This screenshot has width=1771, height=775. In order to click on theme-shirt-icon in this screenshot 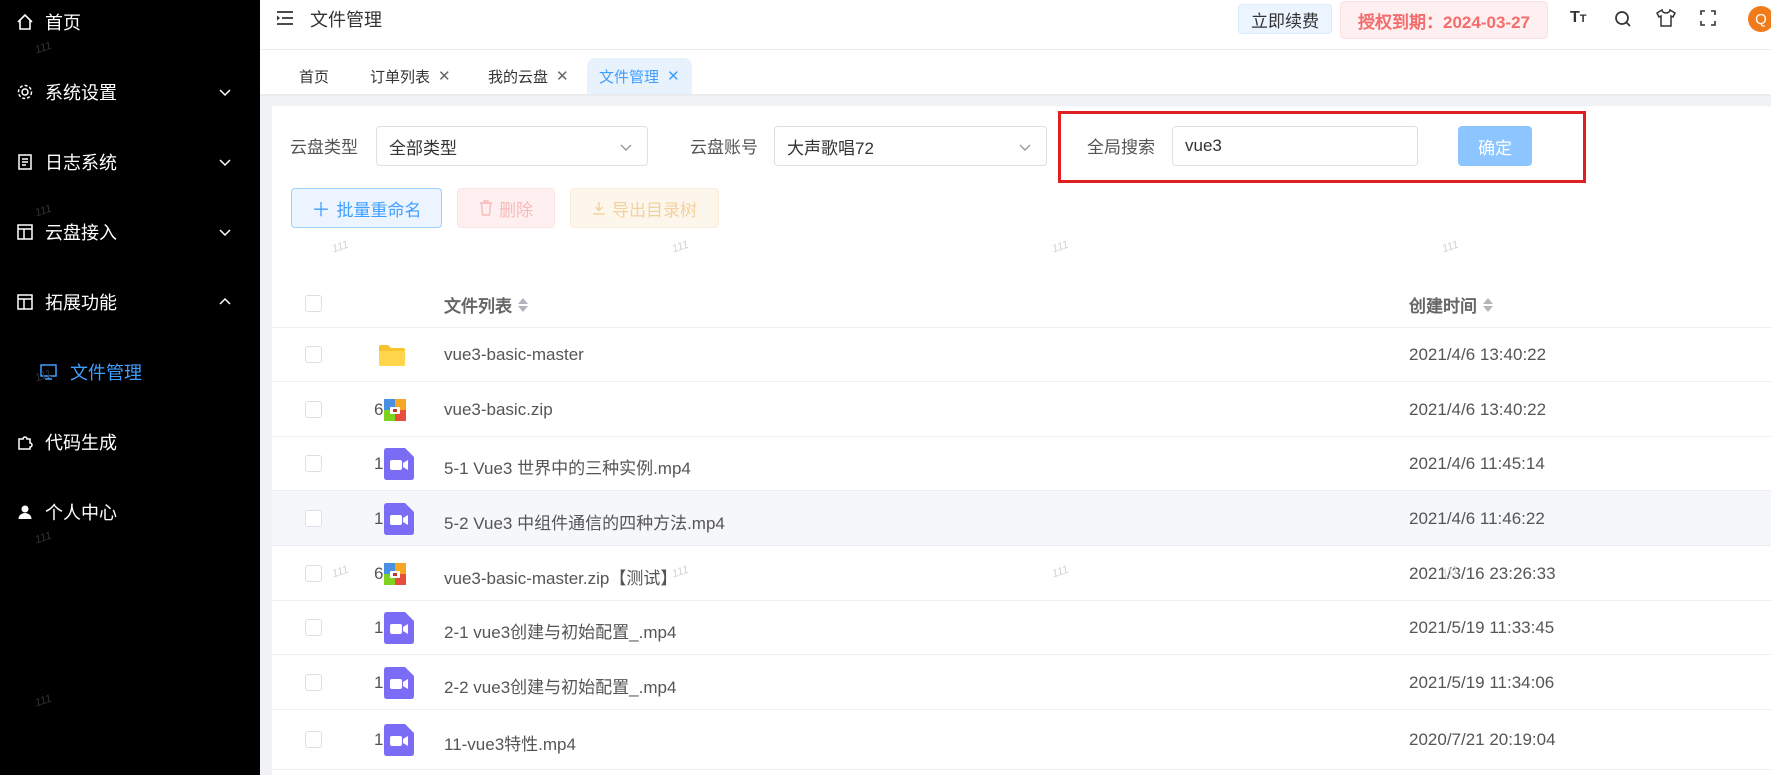, I will do `click(1666, 18)`.